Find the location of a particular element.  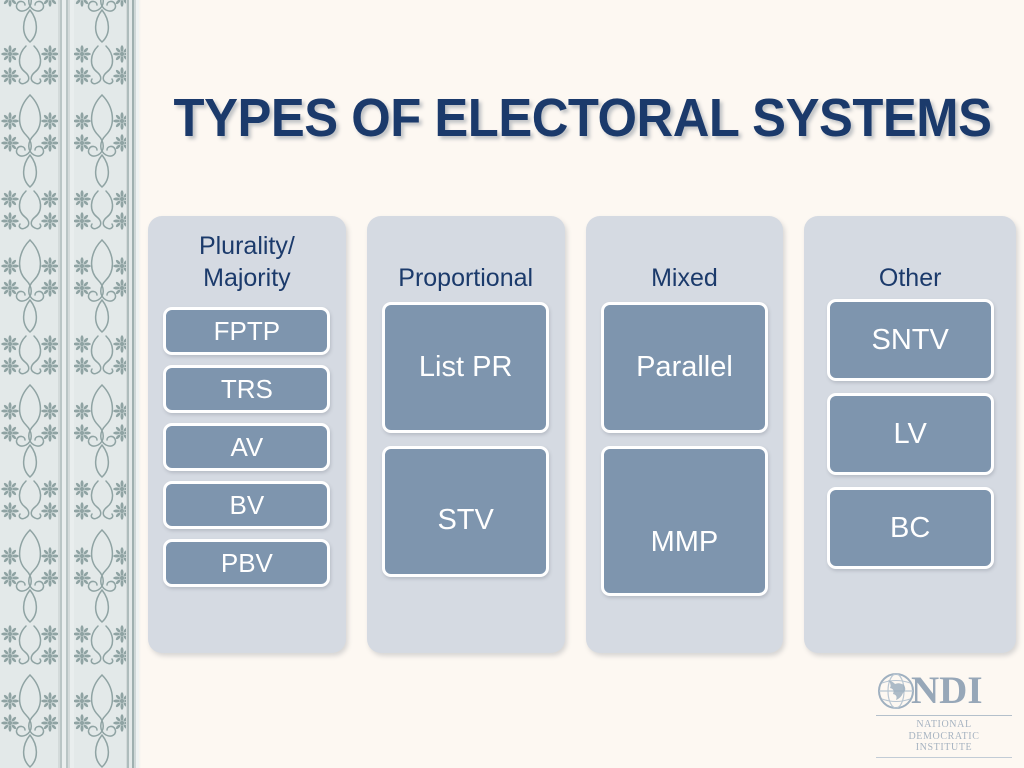

border-stripe-inner is located at coordinates (66, 384).